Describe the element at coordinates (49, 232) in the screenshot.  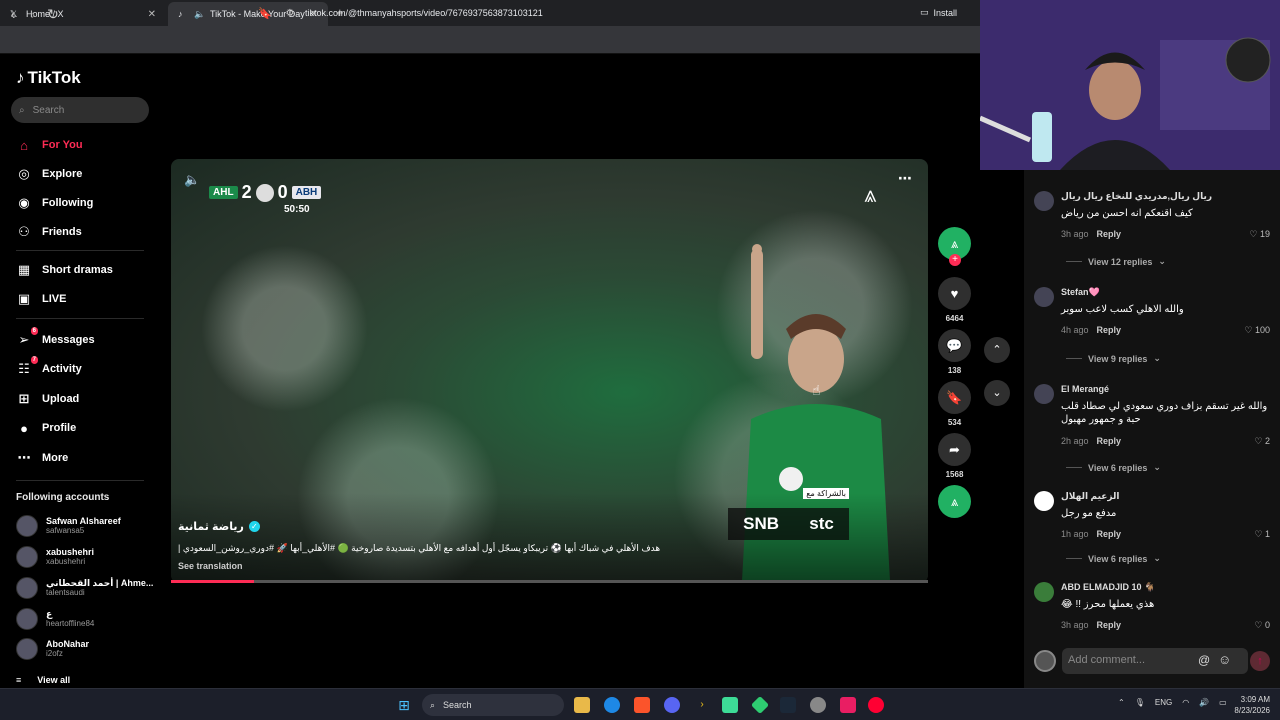
I see `sidebar-item-friends: ⚇ Friends` at that location.